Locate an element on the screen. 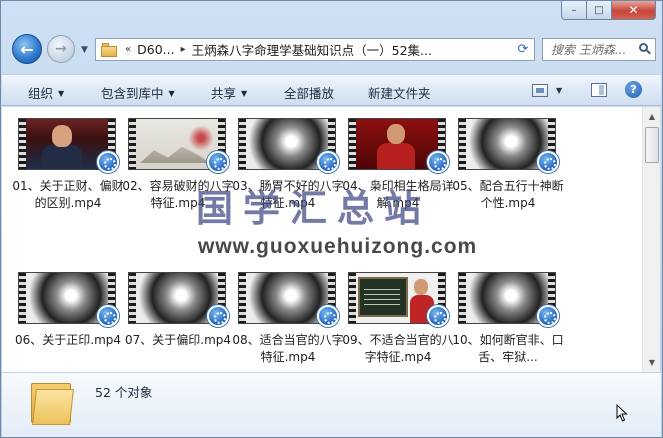  file-item: 07、关于偏印.mp4 is located at coordinates (179, 316).